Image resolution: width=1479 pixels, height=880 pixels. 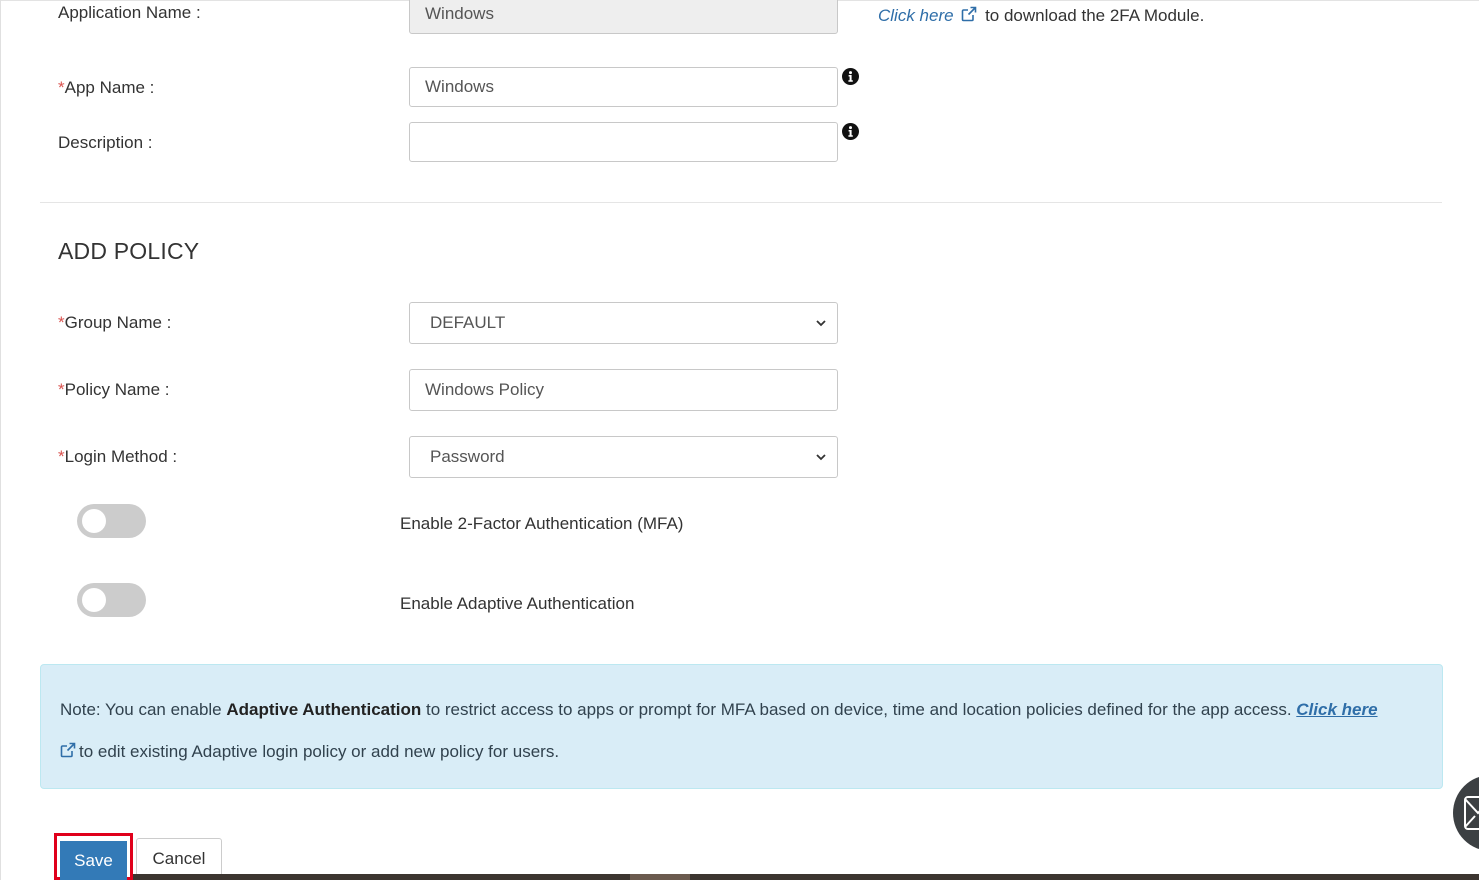 I want to click on save-button-highlight: Save, so click(x=93, y=856).